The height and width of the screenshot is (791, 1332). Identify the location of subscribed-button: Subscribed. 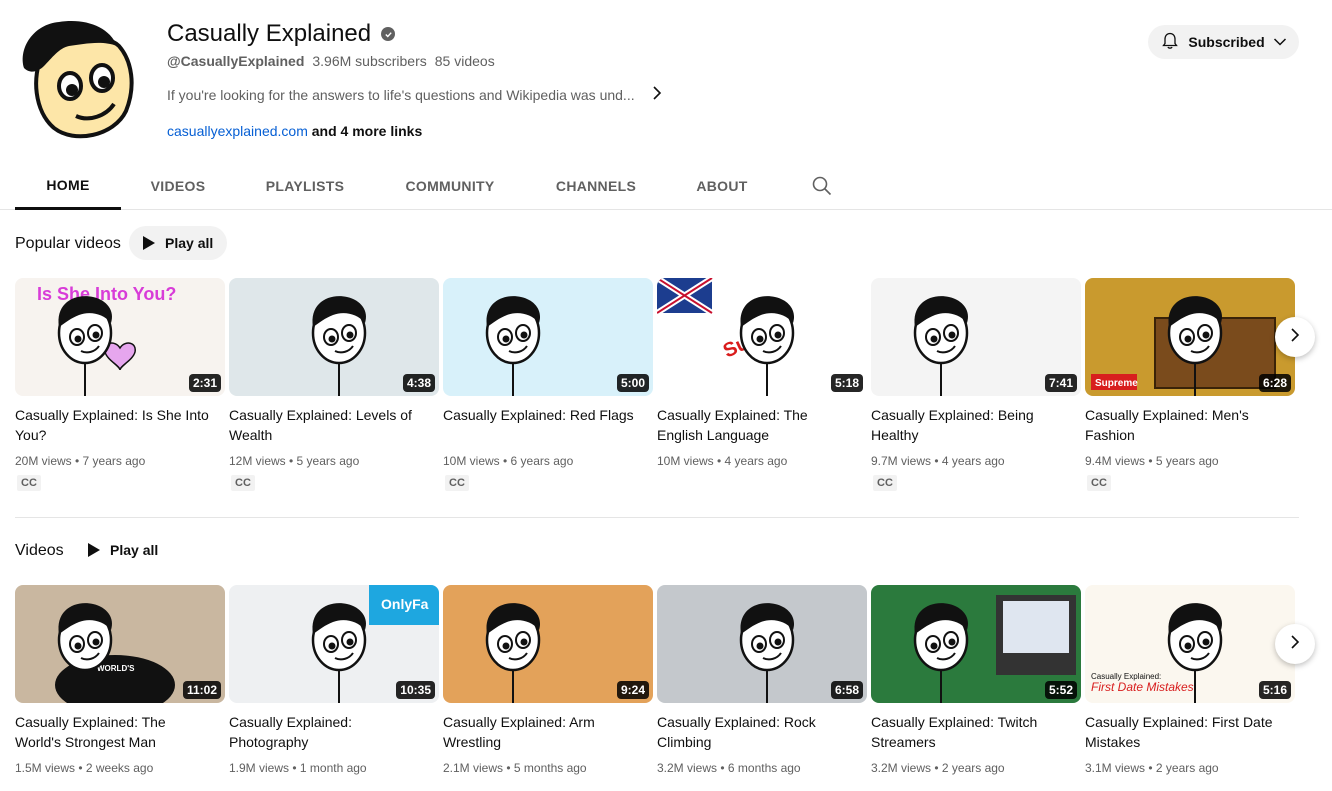
(1223, 42).